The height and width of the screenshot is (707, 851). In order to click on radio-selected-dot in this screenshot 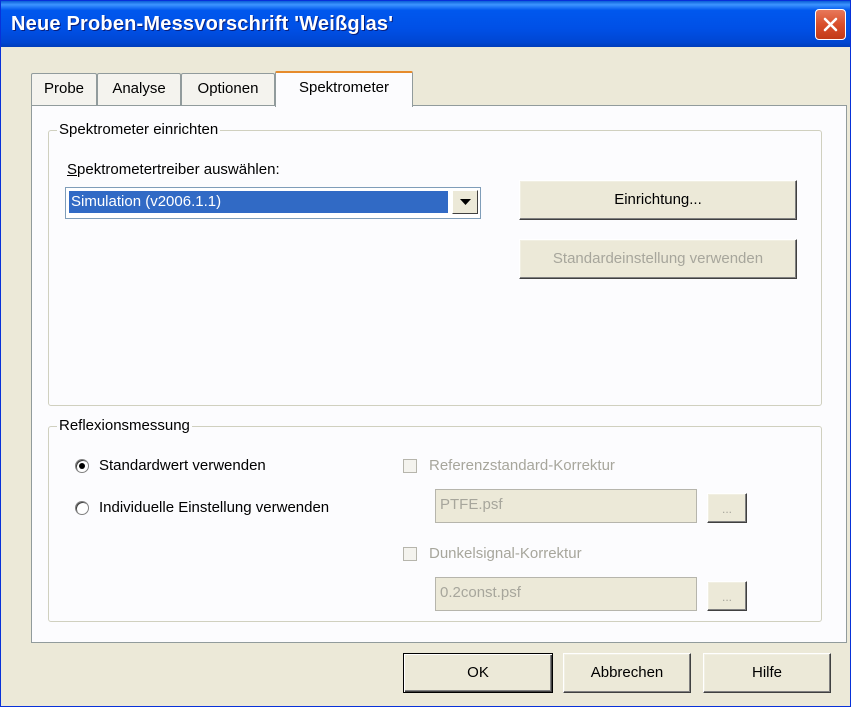, I will do `click(82, 466)`.